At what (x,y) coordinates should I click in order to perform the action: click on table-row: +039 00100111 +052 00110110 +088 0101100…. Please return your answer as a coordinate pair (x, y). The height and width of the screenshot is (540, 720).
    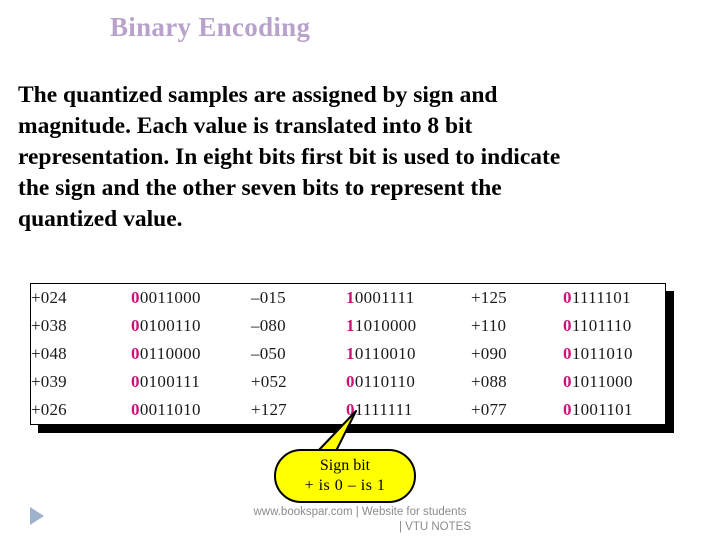
    Looking at the image, I should click on (349, 382).